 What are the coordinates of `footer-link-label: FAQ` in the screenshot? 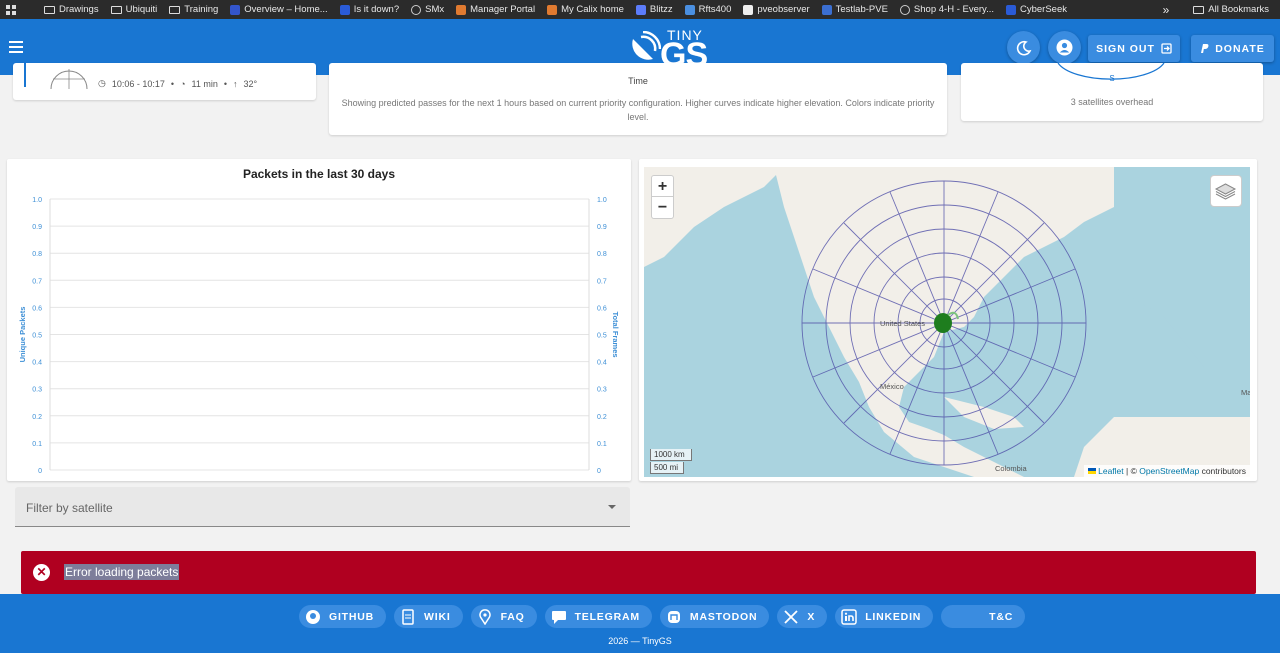 It's located at (512, 616).